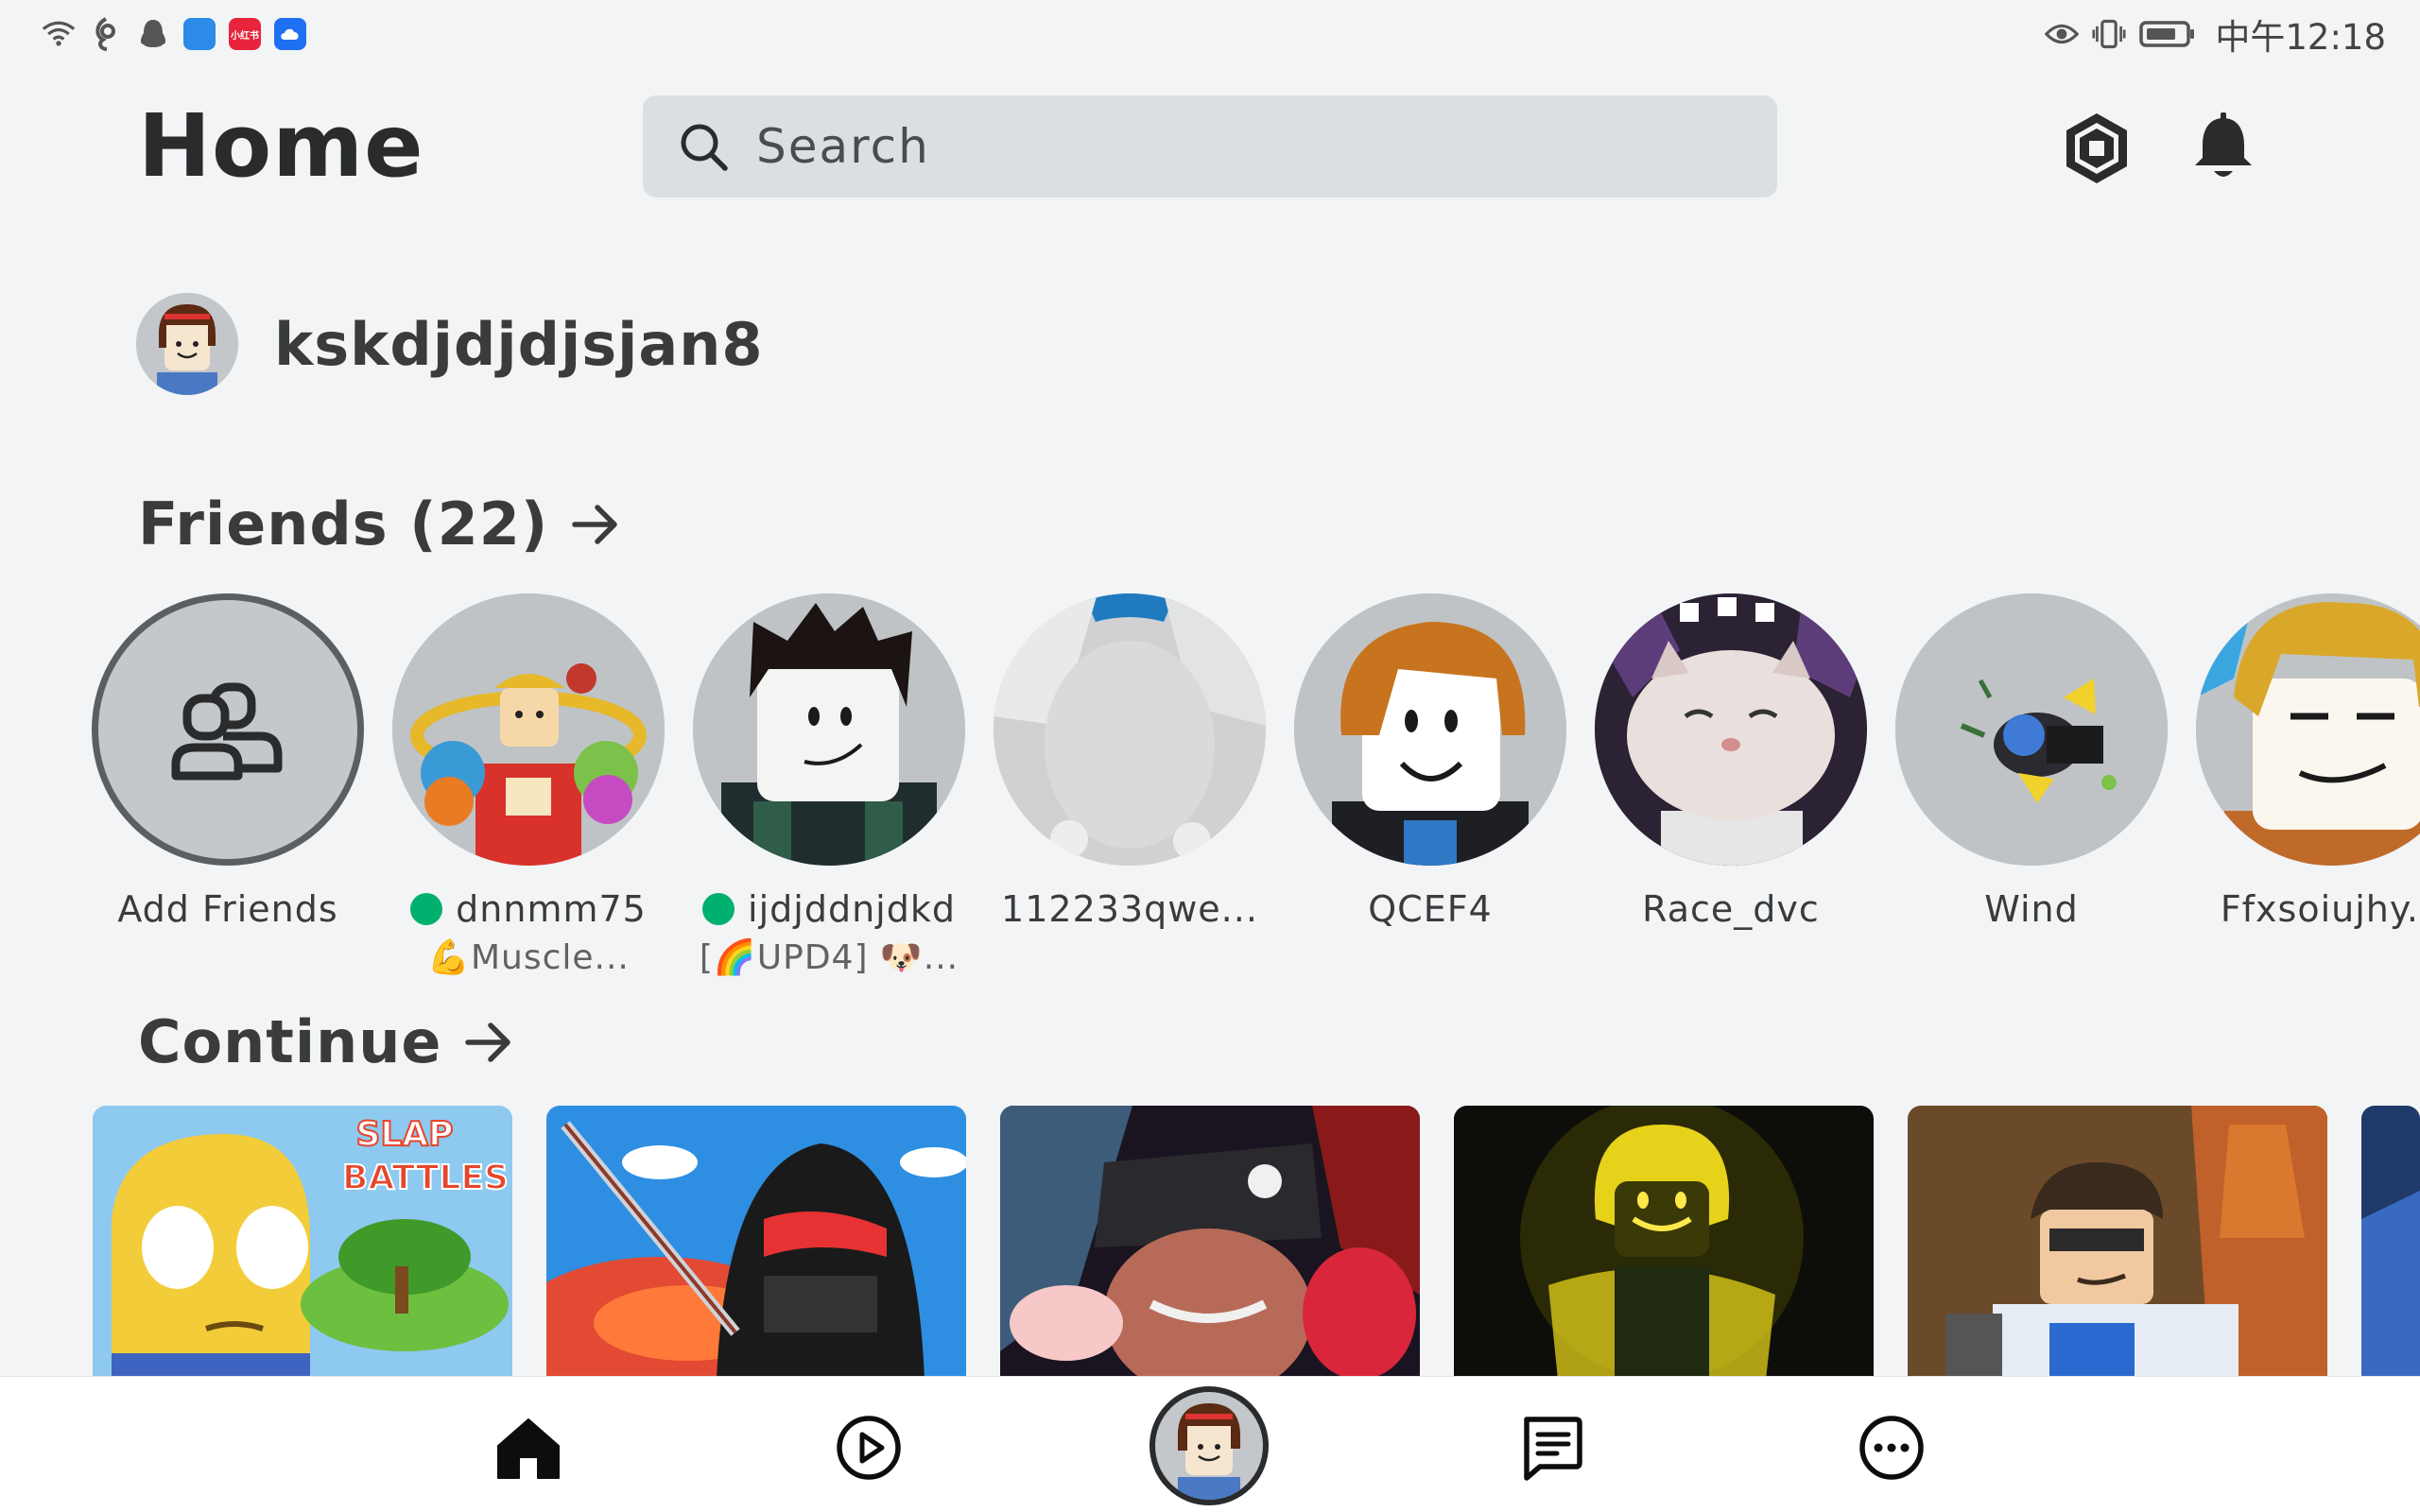 Image resolution: width=2420 pixels, height=1512 pixels. What do you see at coordinates (174, 34) in the screenshot?
I see `status-bar-left: 小红书` at bounding box center [174, 34].